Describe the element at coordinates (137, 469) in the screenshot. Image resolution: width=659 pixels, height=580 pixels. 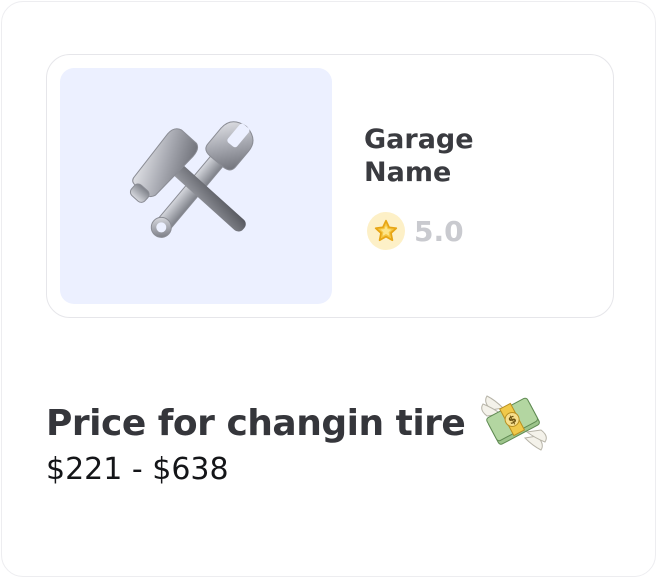
I see `price-range: $221 - $638` at that location.